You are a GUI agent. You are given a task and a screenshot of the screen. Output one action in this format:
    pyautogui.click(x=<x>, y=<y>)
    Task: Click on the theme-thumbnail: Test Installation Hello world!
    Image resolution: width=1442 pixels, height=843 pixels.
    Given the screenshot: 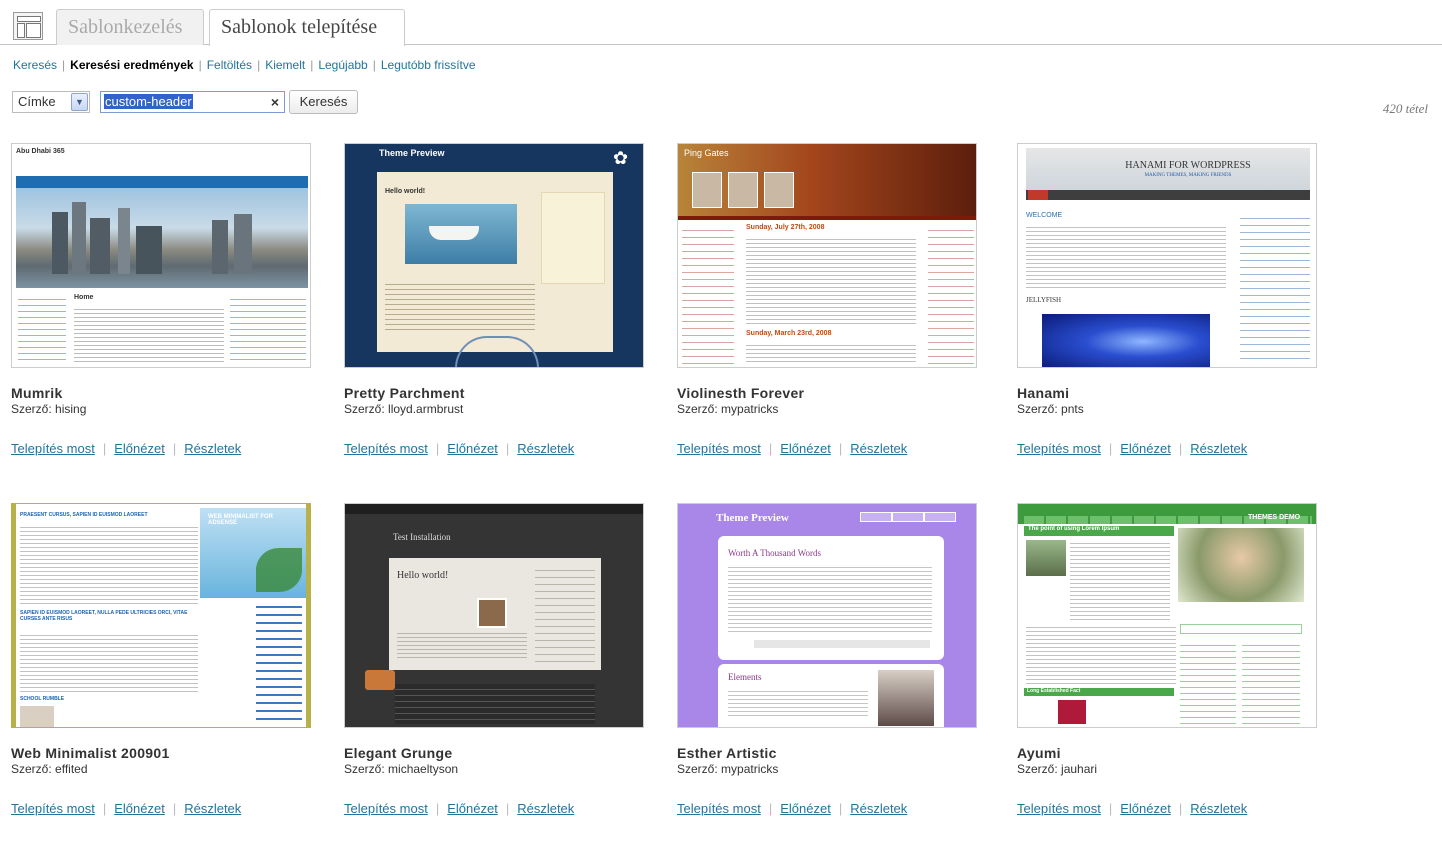 What is the action you would take?
    pyautogui.click(x=494, y=615)
    